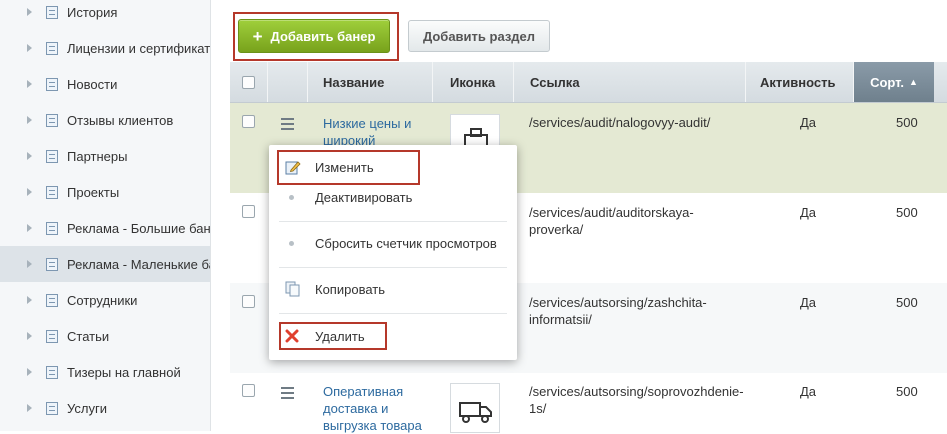  I want to click on row-link: /services/autsorsing/soprovozhdenie-1s/, so click(636, 400).